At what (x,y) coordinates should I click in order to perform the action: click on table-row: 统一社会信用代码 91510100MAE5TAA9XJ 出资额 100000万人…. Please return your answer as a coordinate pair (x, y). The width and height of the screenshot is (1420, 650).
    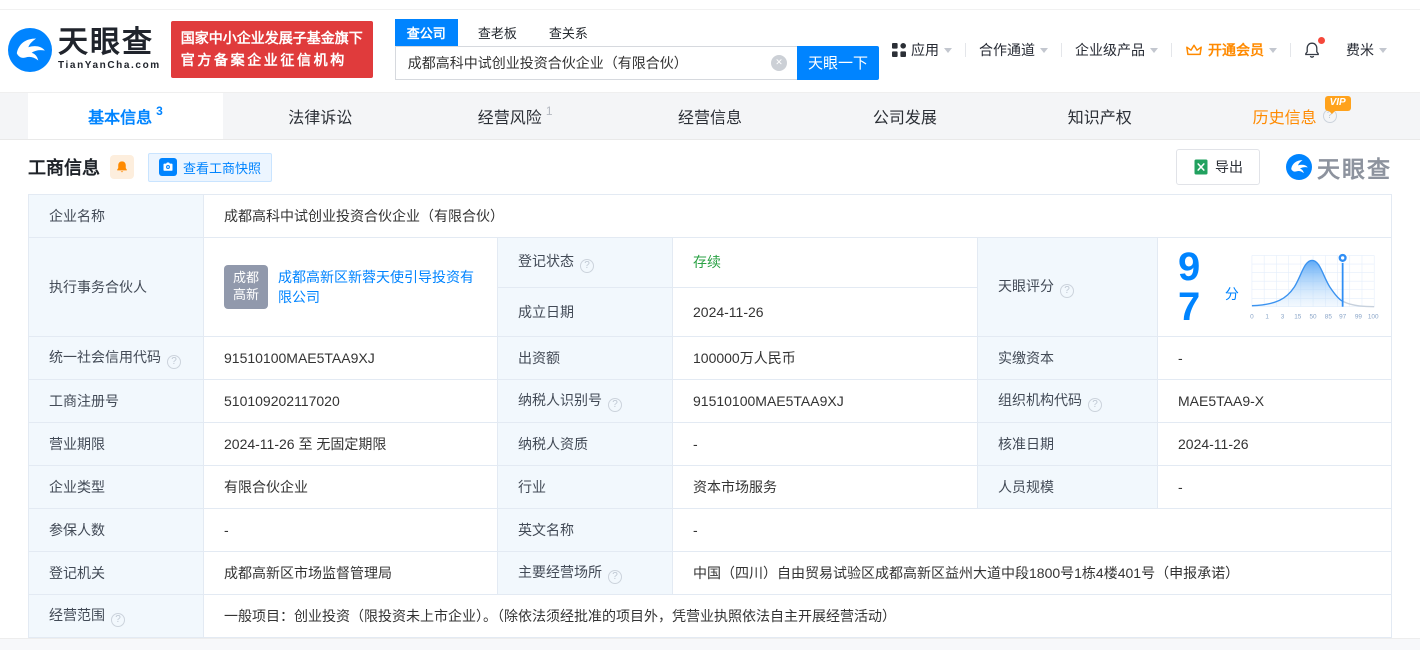
    Looking at the image, I should click on (710, 358).